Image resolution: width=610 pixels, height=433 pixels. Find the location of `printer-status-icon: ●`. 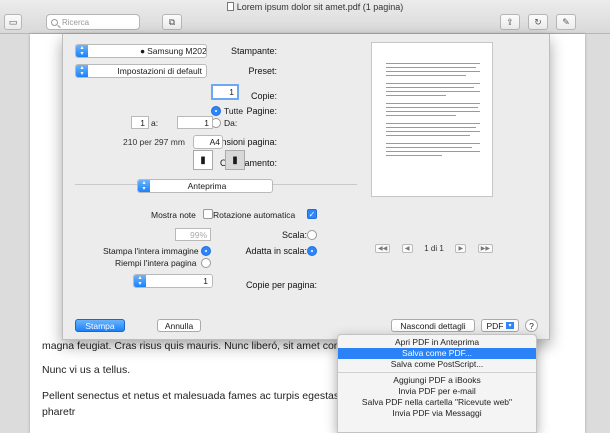

printer-status-icon: ● is located at coordinates (143, 51).